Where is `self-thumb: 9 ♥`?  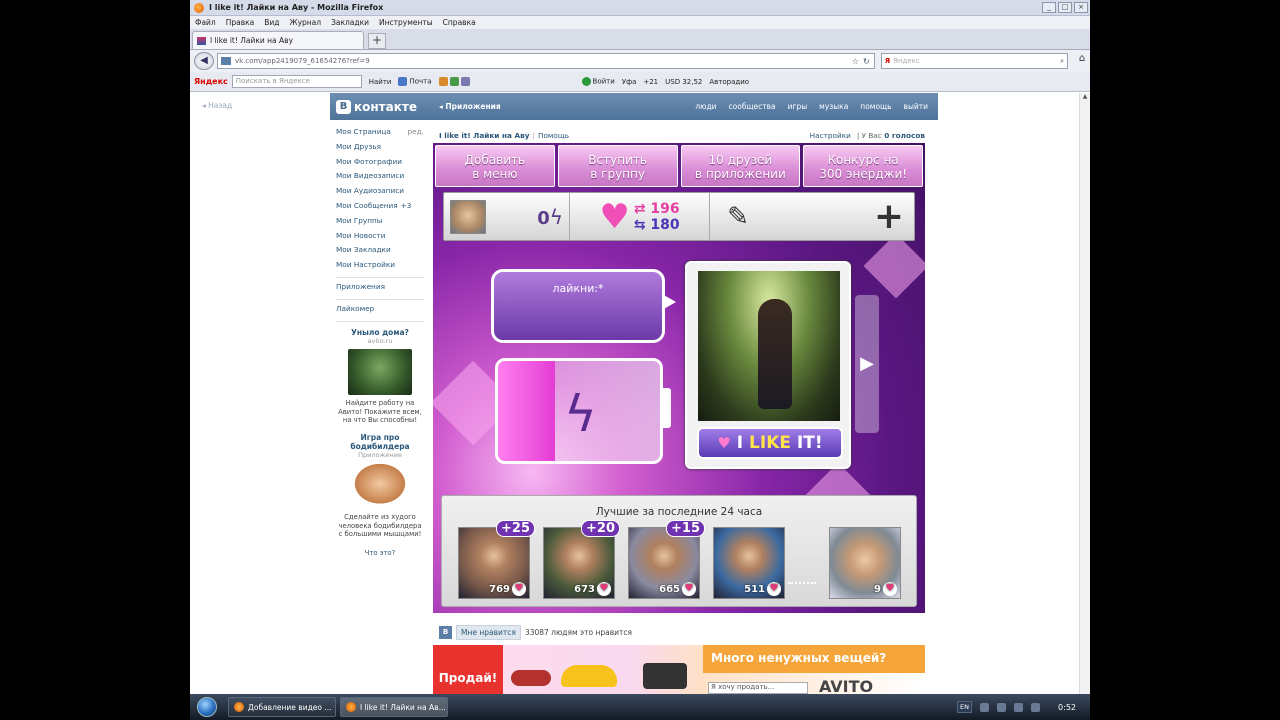 self-thumb: 9 ♥ is located at coordinates (865, 563).